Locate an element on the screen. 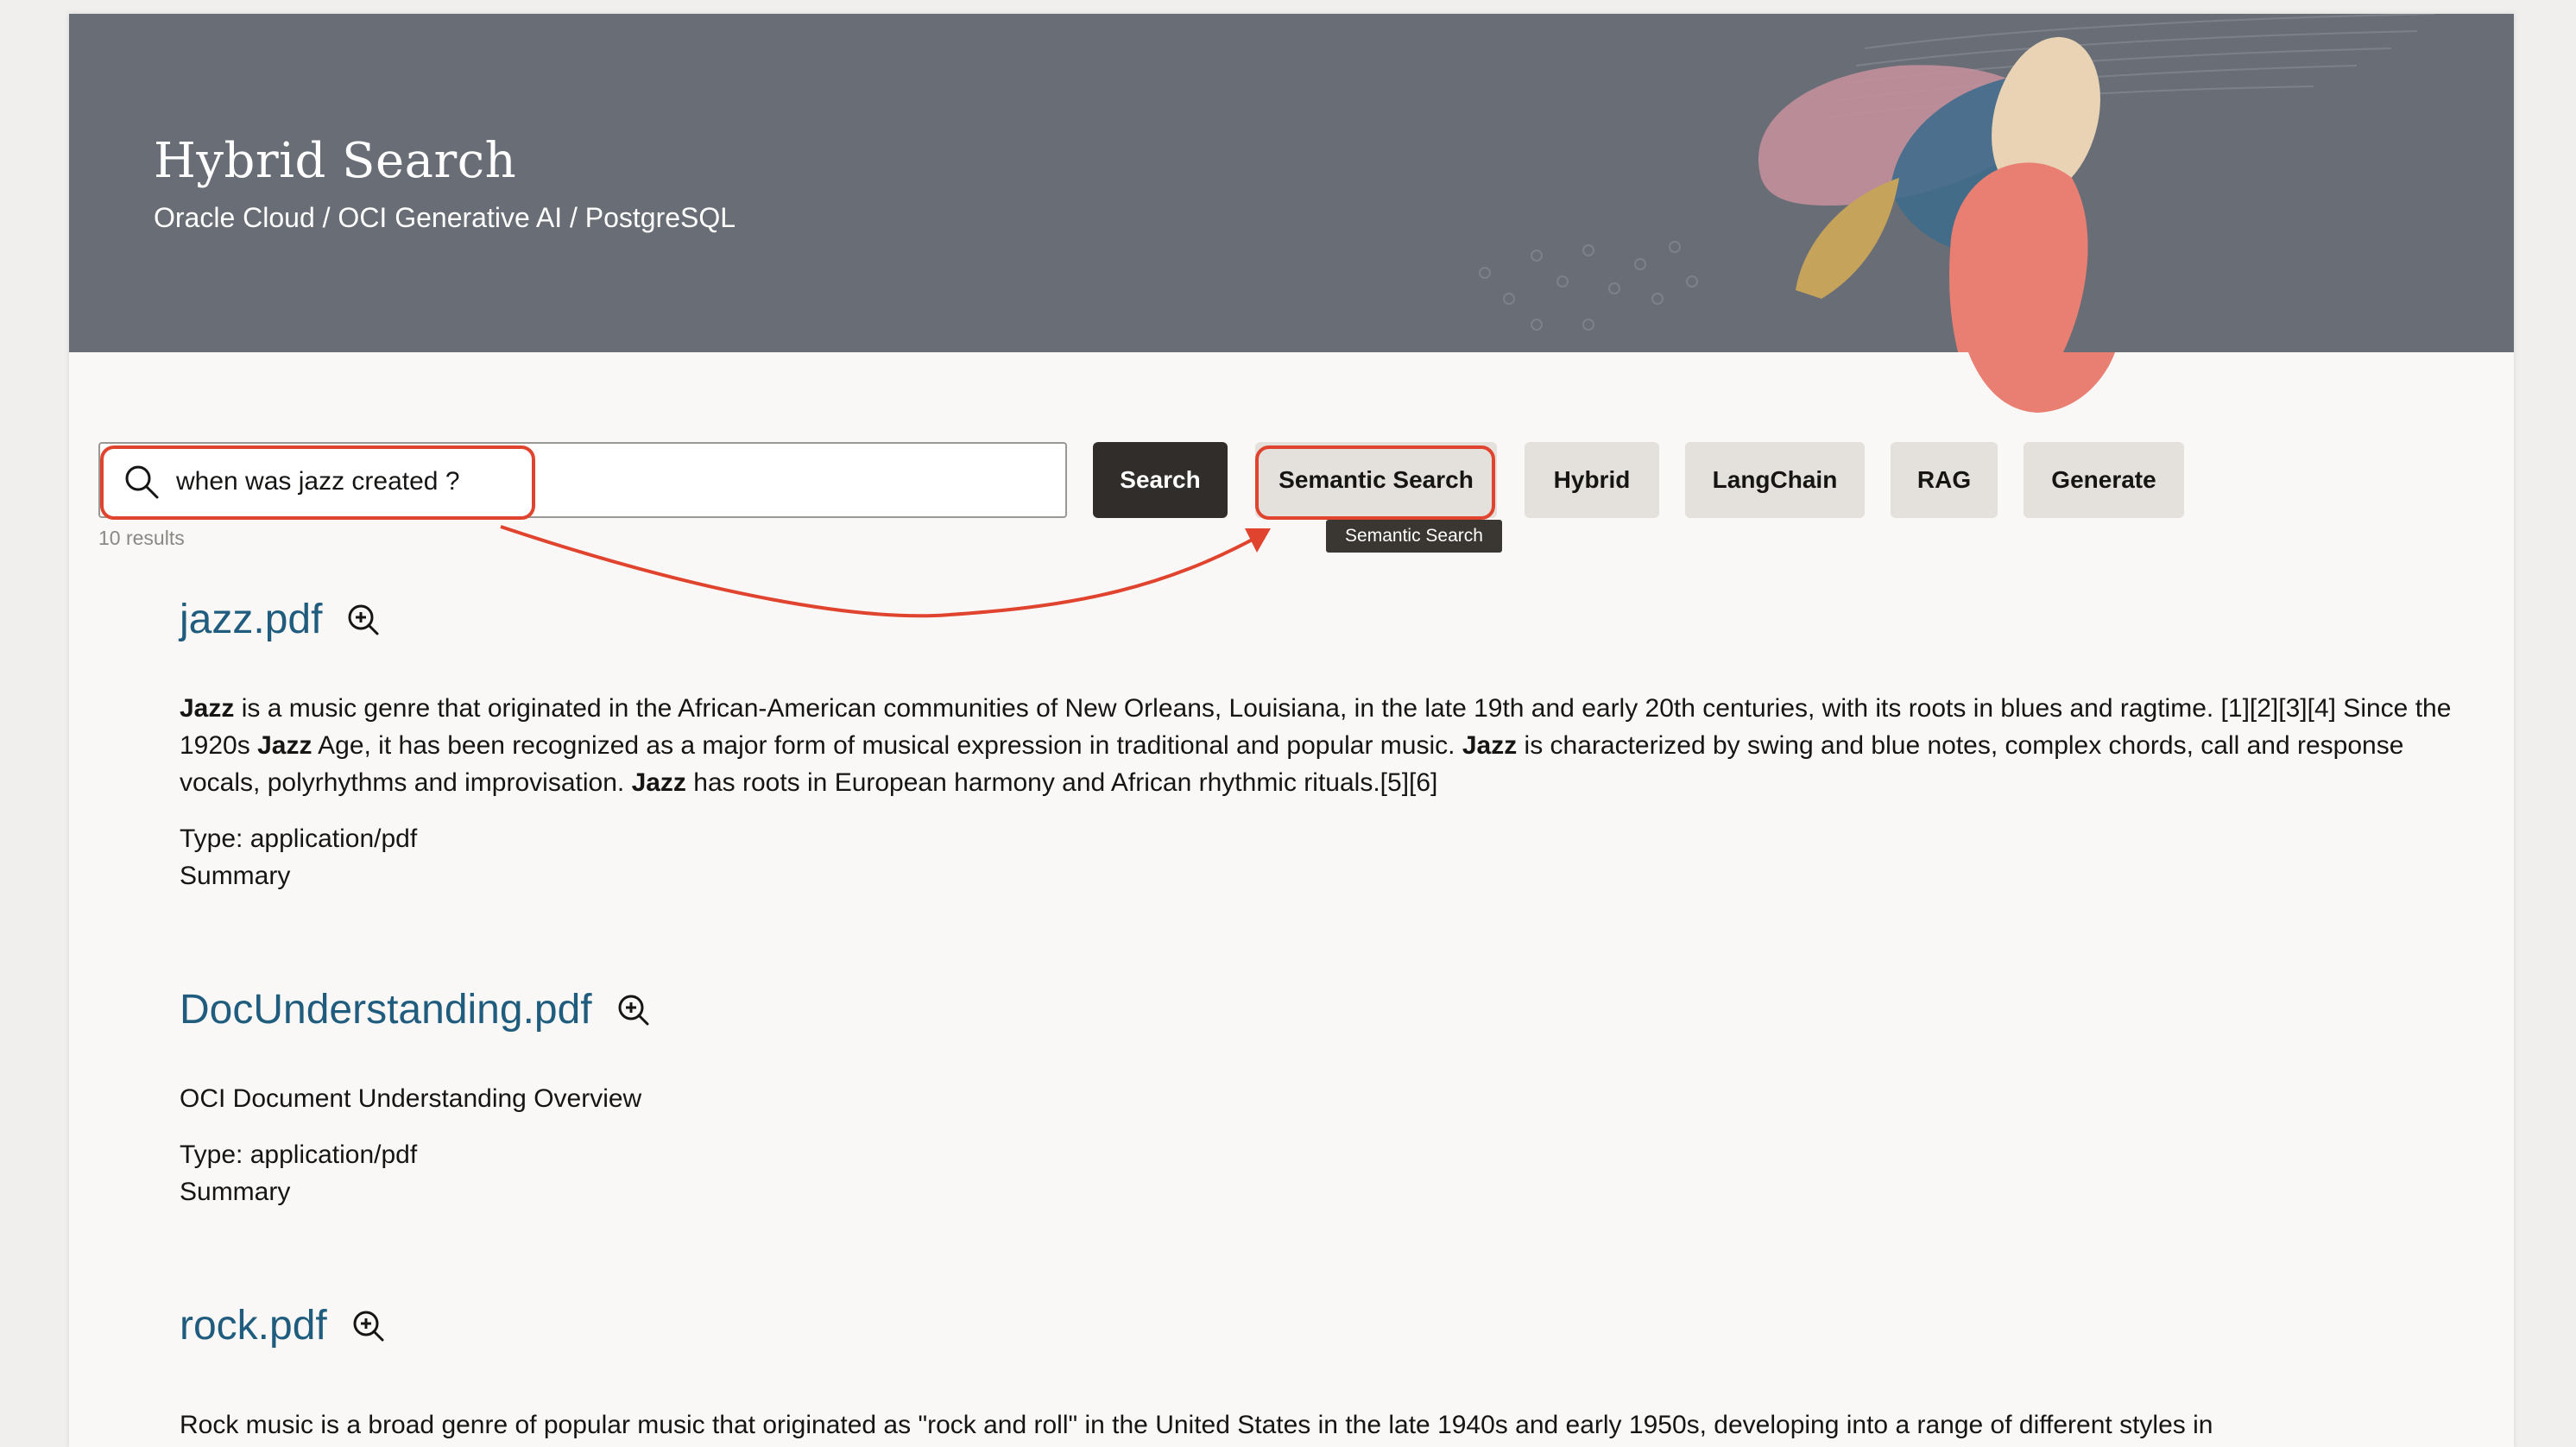  results-count: 10 results is located at coordinates (141, 538).